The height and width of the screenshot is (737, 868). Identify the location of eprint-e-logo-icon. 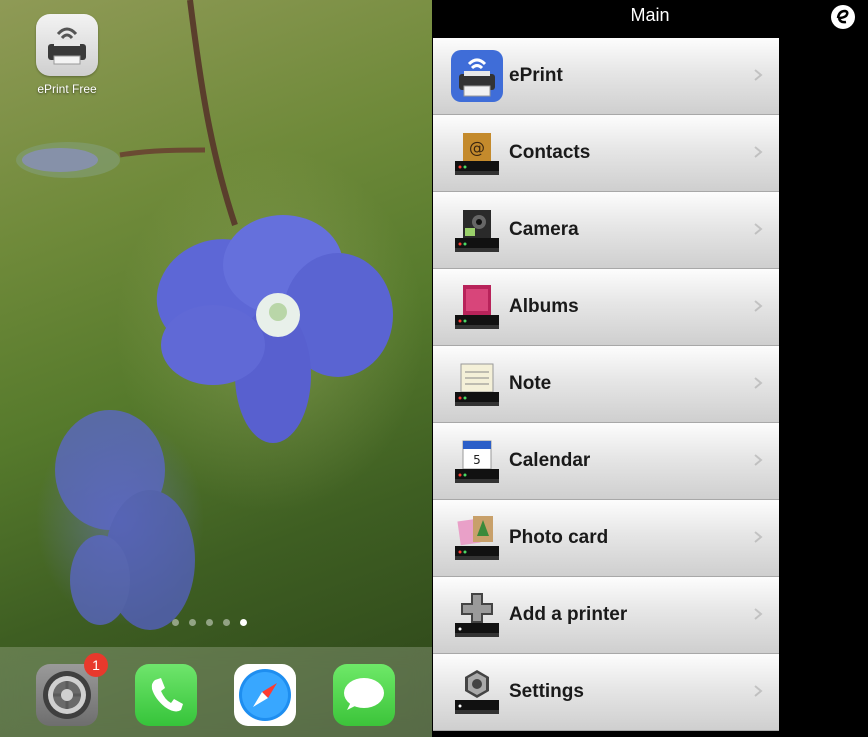
(843, 17).